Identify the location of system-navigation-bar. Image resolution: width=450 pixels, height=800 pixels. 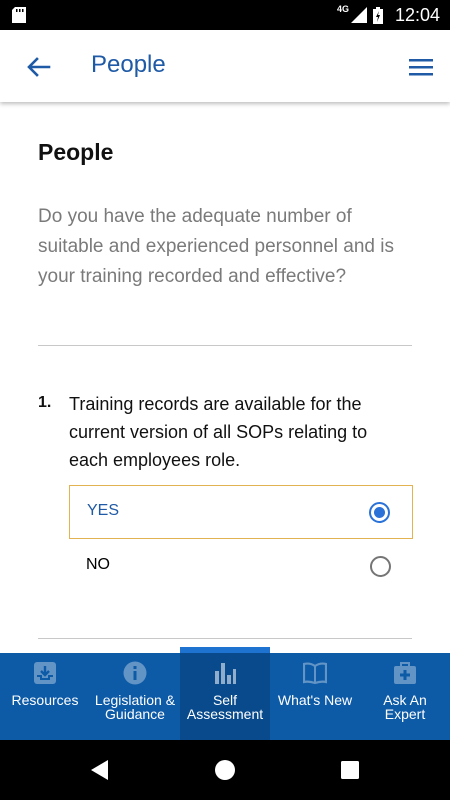
(225, 770).